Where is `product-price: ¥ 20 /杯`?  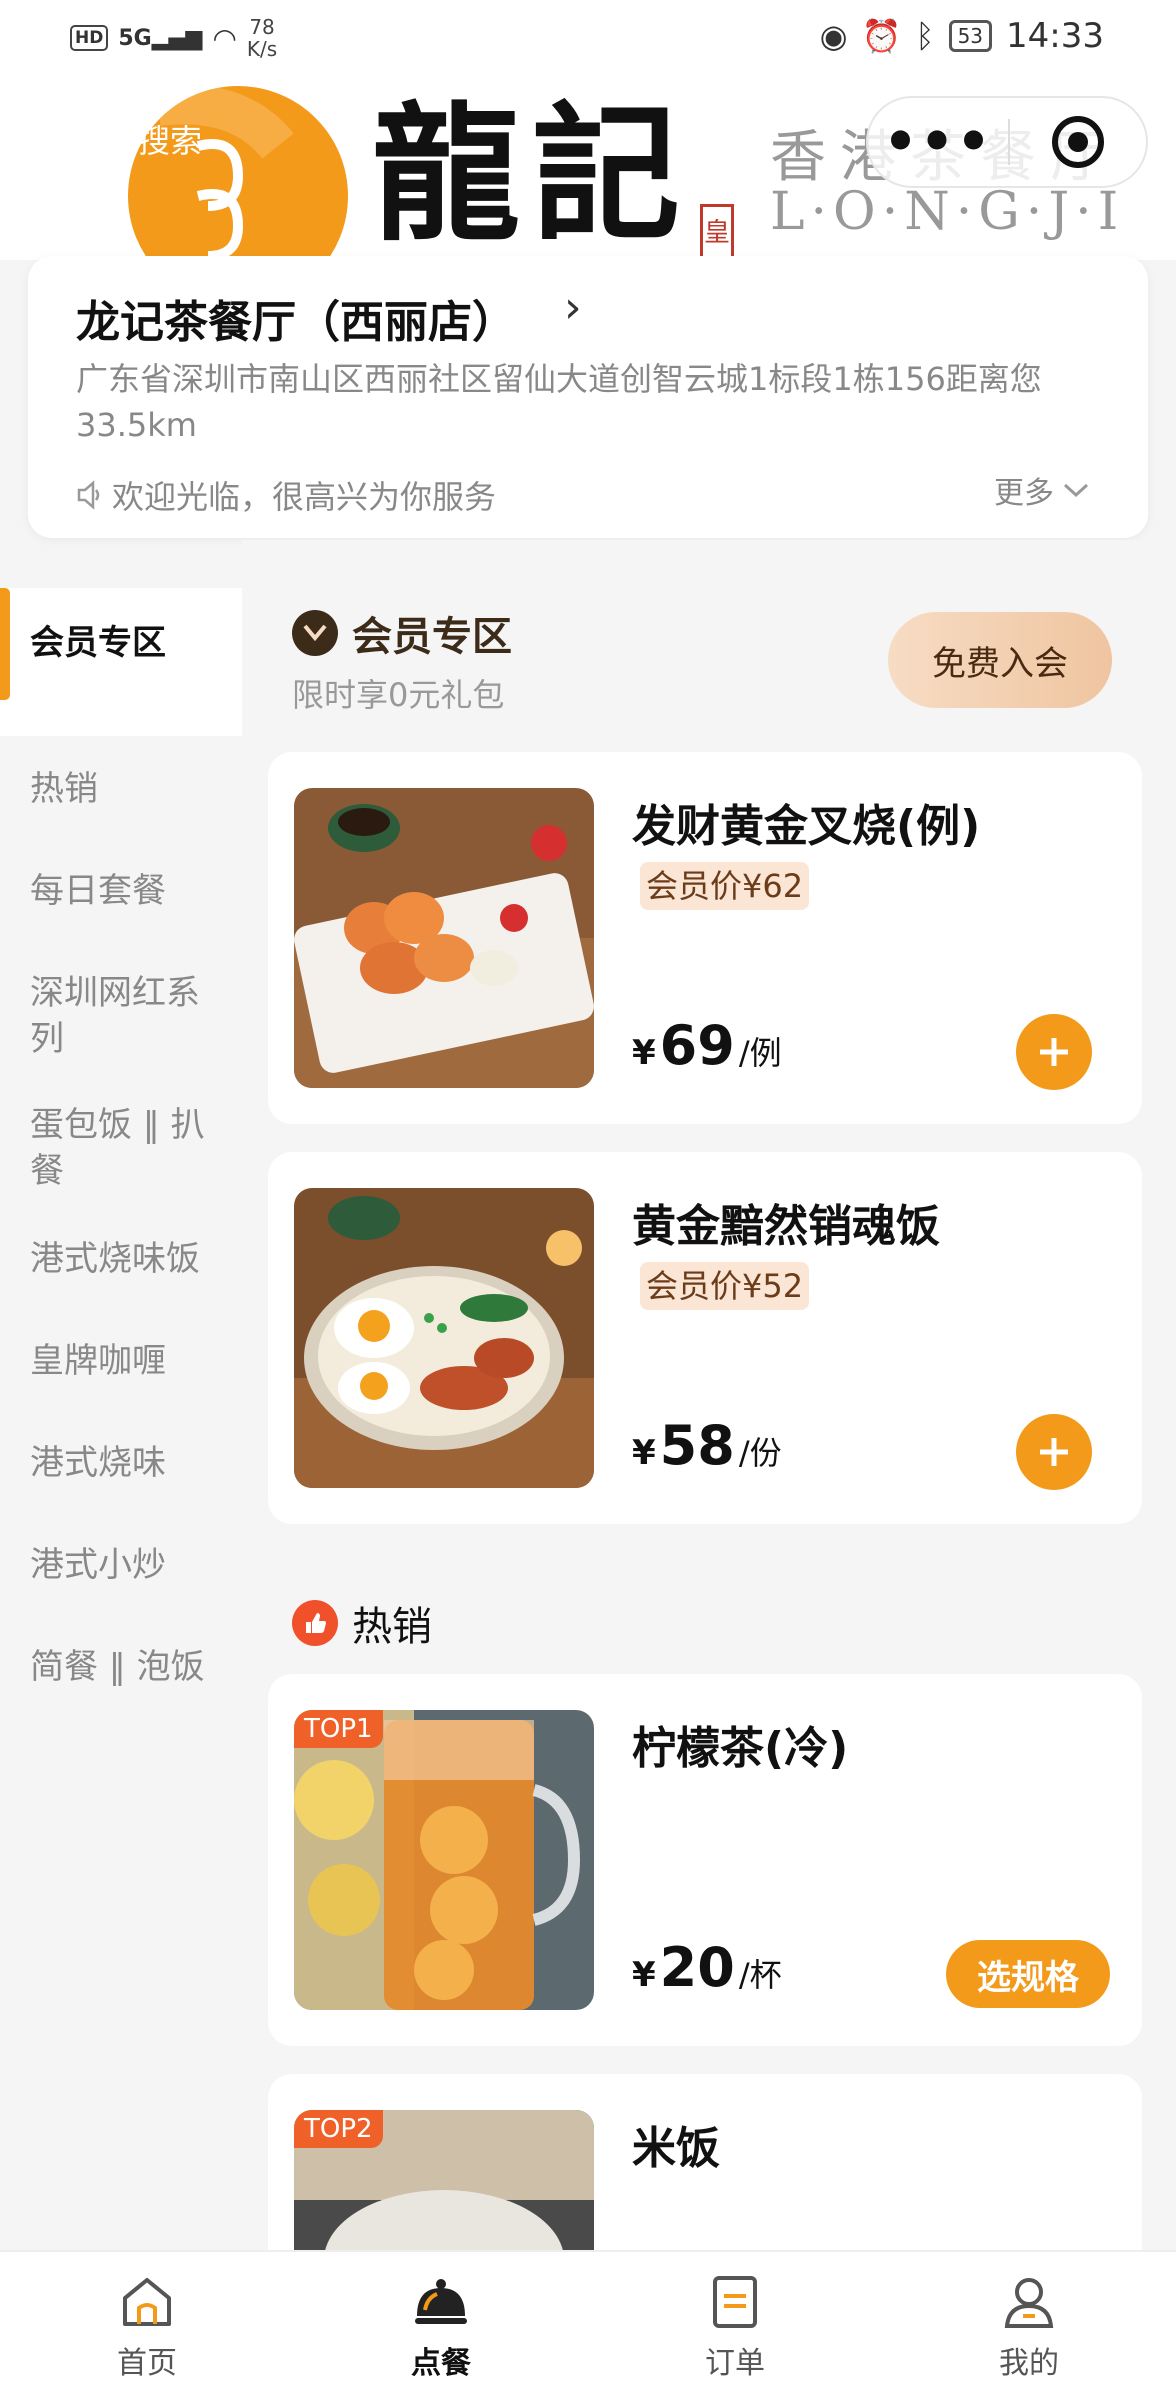
product-price: ¥ 20 /杯 is located at coordinates (707, 1967).